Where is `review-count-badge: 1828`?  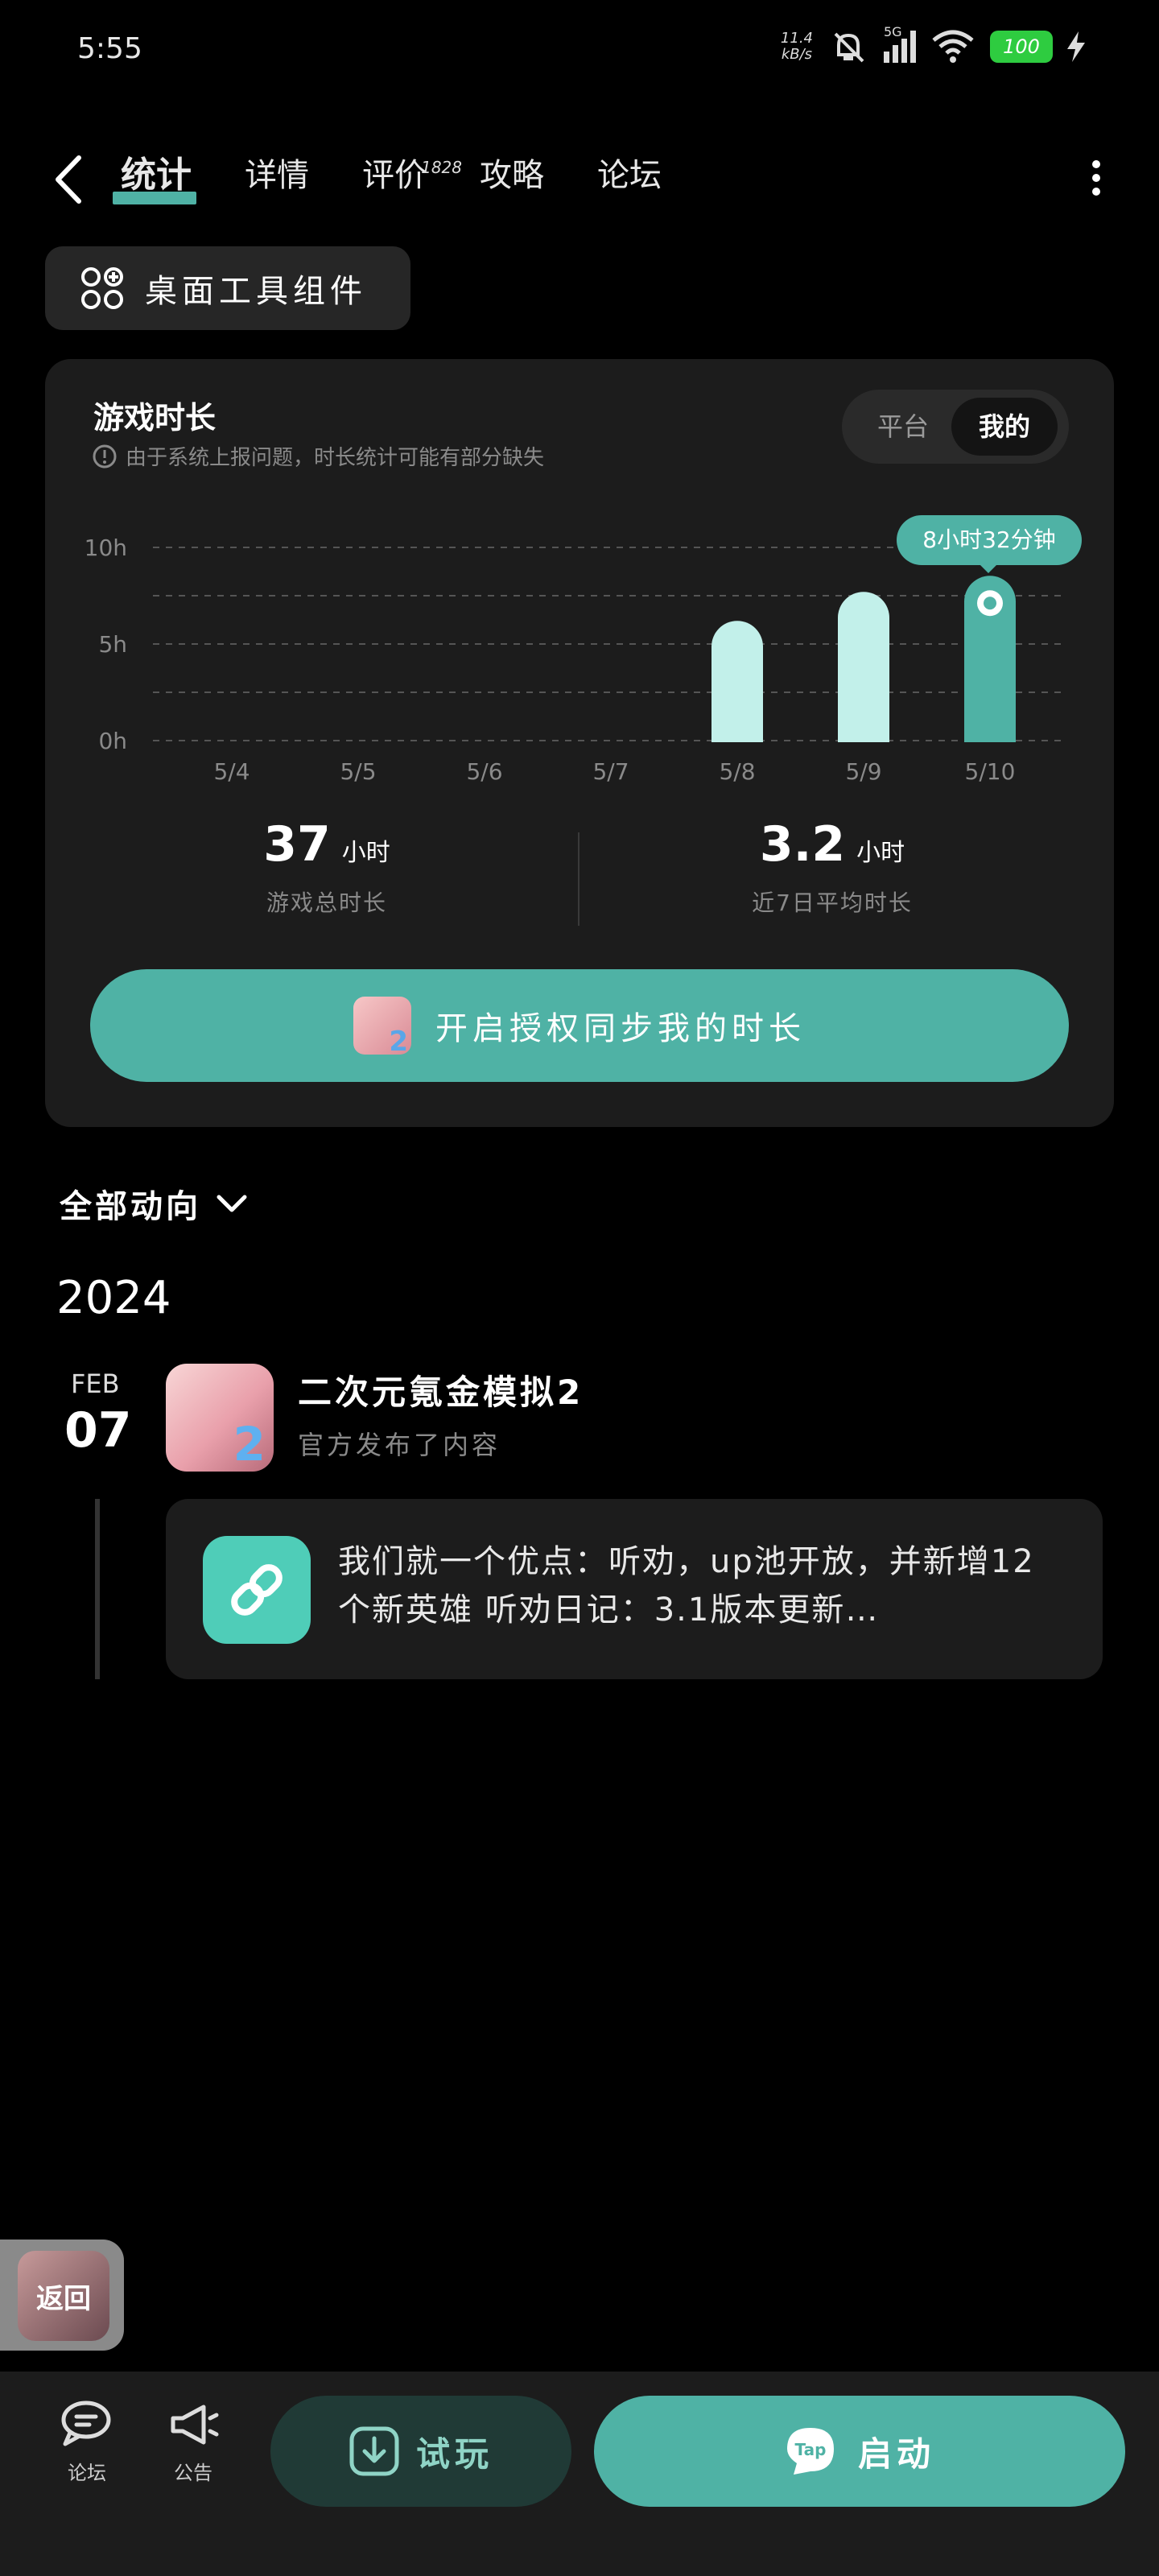
review-count-badge: 1828 is located at coordinates (441, 167).